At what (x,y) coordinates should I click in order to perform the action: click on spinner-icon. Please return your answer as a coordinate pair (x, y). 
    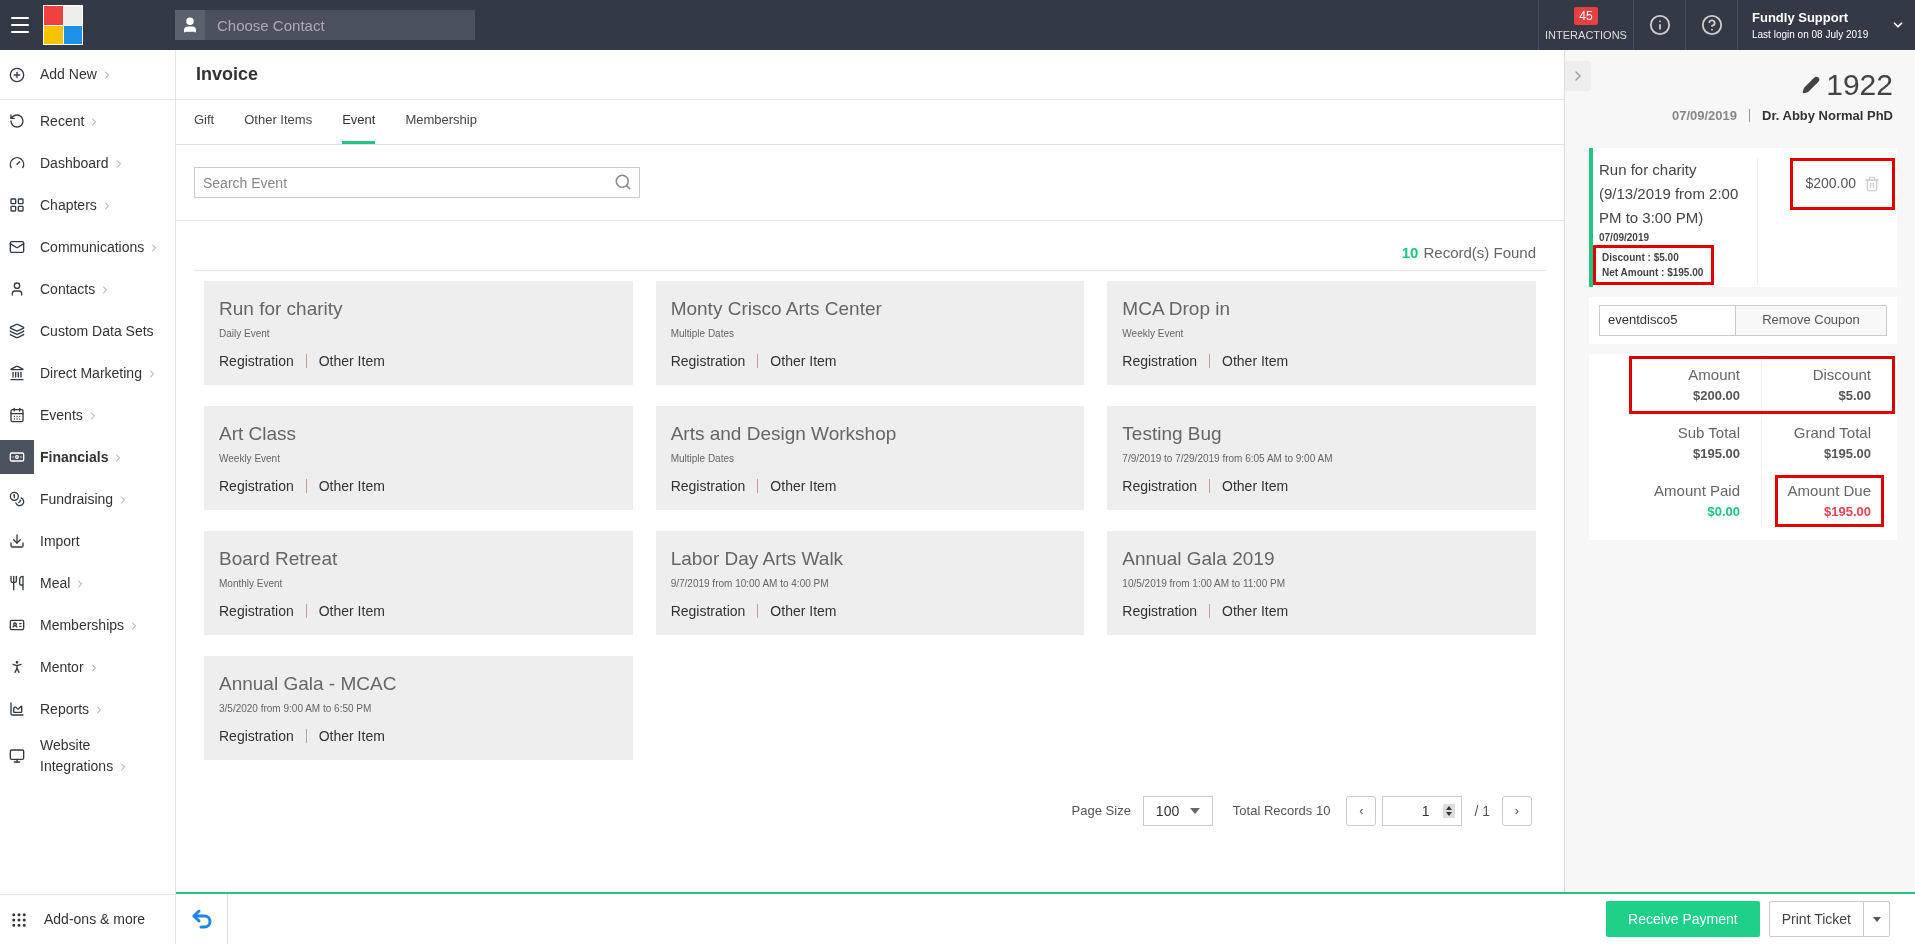
    Looking at the image, I should click on (1449, 811).